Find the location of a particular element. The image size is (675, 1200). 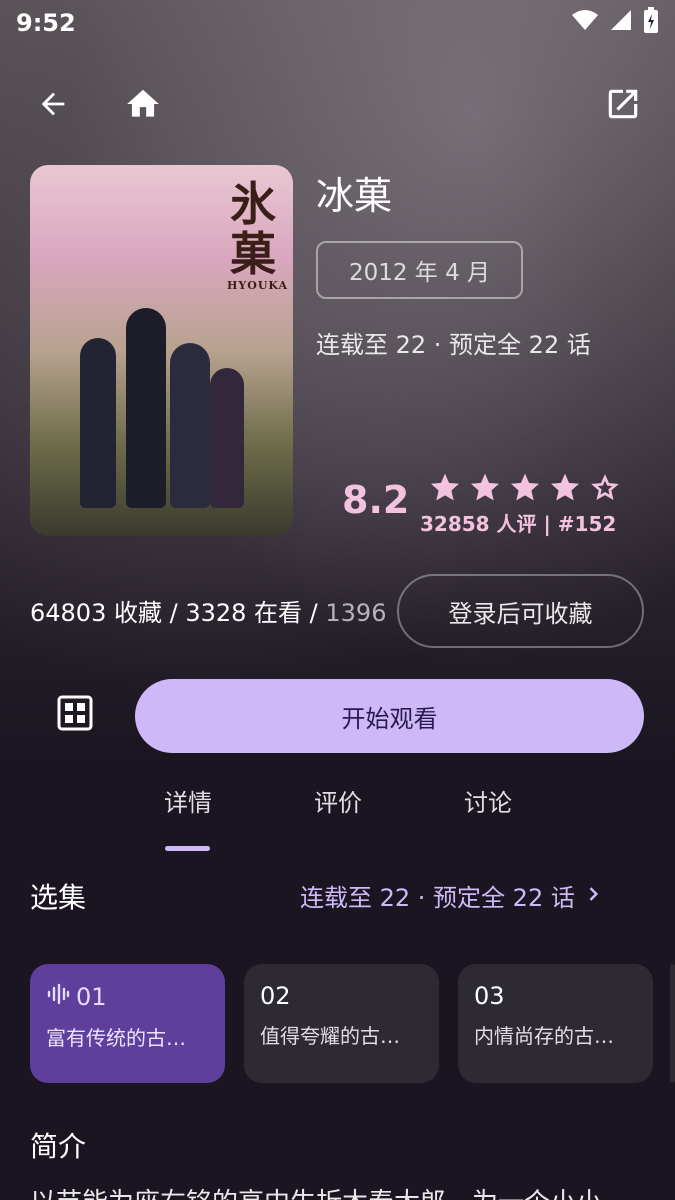

serial-info: 连载至 22 · 预定全 22 话 is located at coordinates (453, 345).